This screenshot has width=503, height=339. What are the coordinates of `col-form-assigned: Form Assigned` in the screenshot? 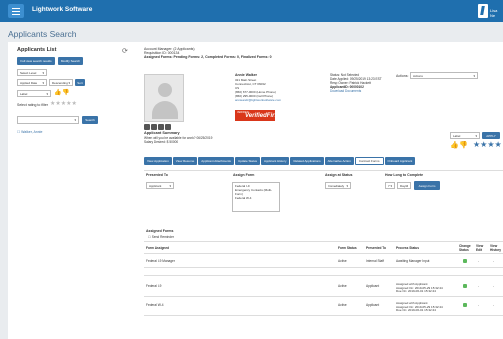 It's located at (158, 248).